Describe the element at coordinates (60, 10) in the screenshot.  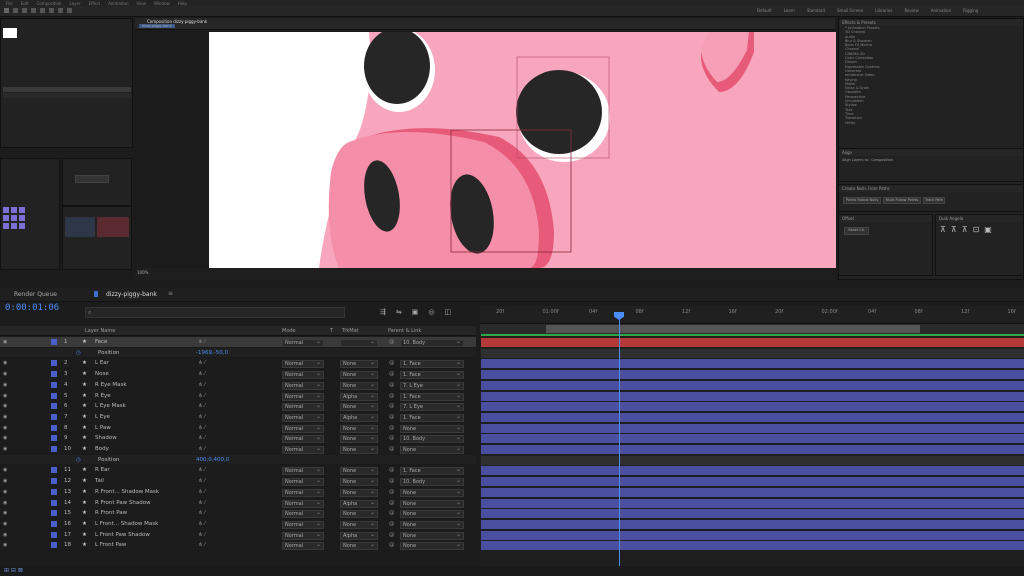
I see `pen-tool-icon` at that location.